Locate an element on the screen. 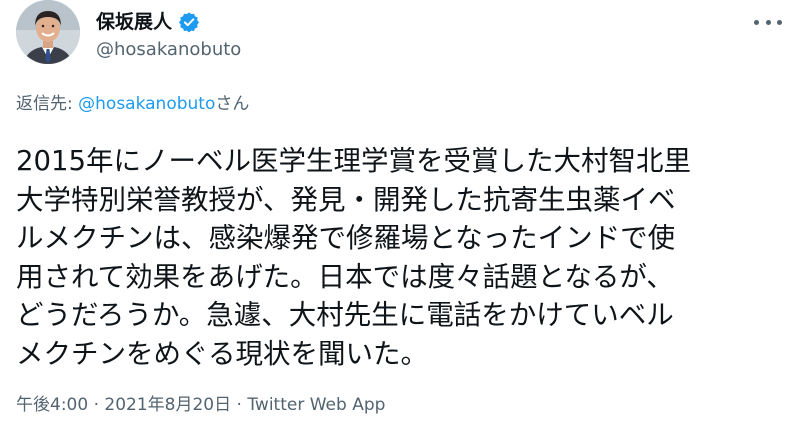 Image resolution: width=800 pixels, height=434 pixels. tweet-source-link: Twitter Web App is located at coordinates (316, 405).